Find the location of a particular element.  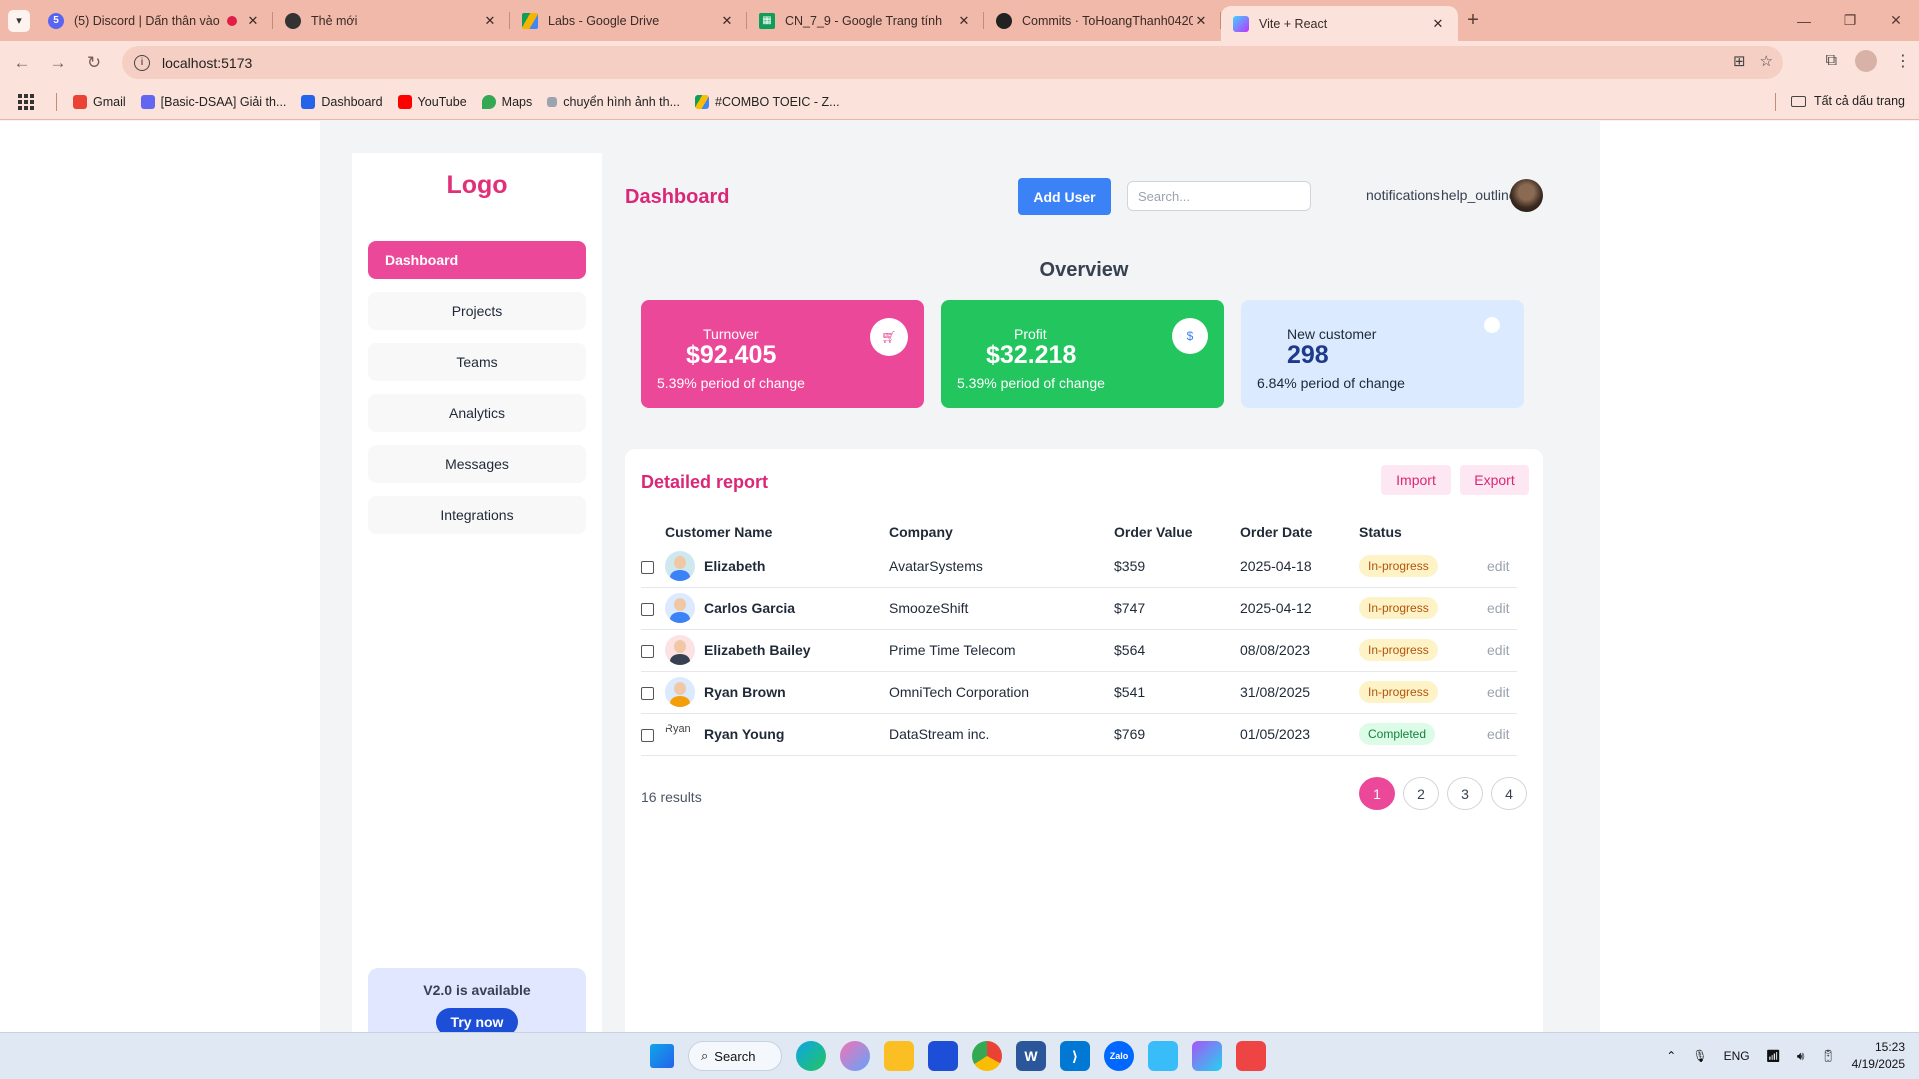

browser-tab-active: Vite + React ✕ is located at coordinates (1339, 23).